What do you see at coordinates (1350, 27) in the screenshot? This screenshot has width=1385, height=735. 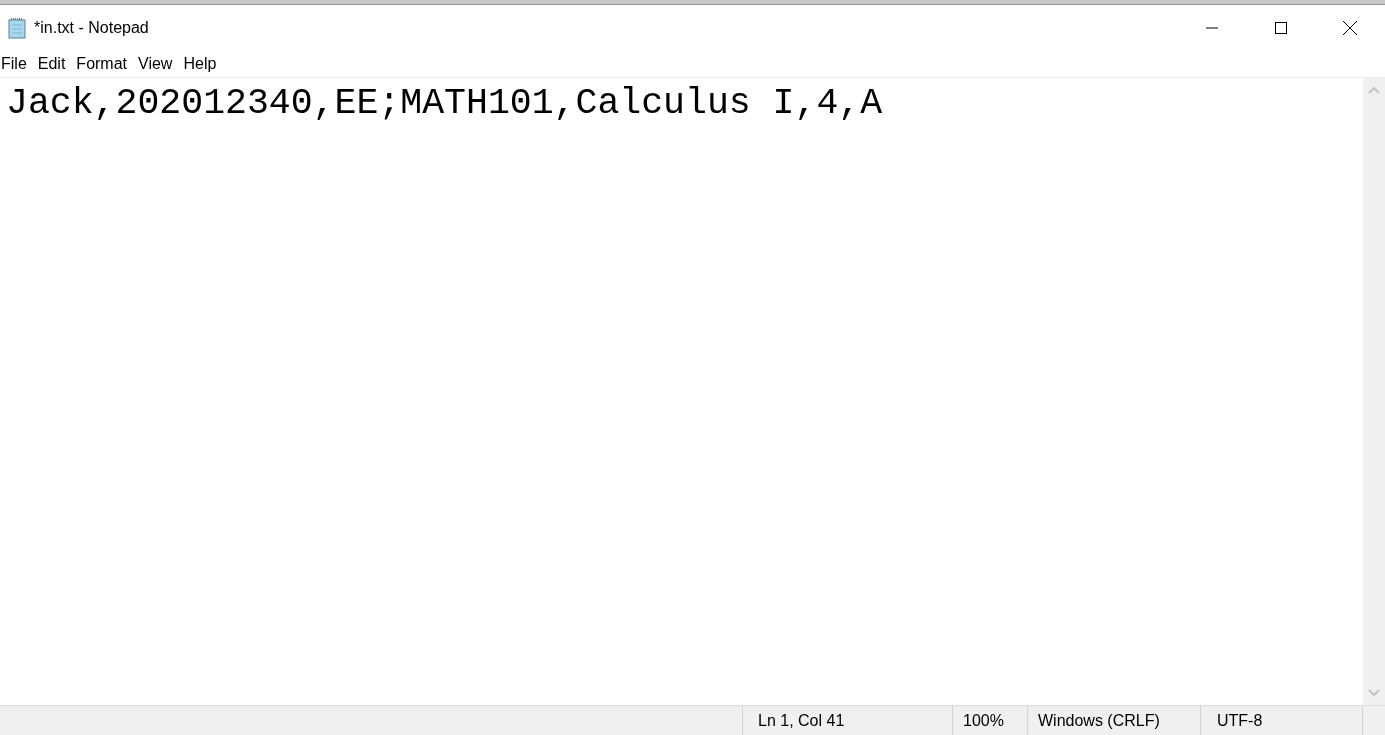 I see `close-icon` at bounding box center [1350, 27].